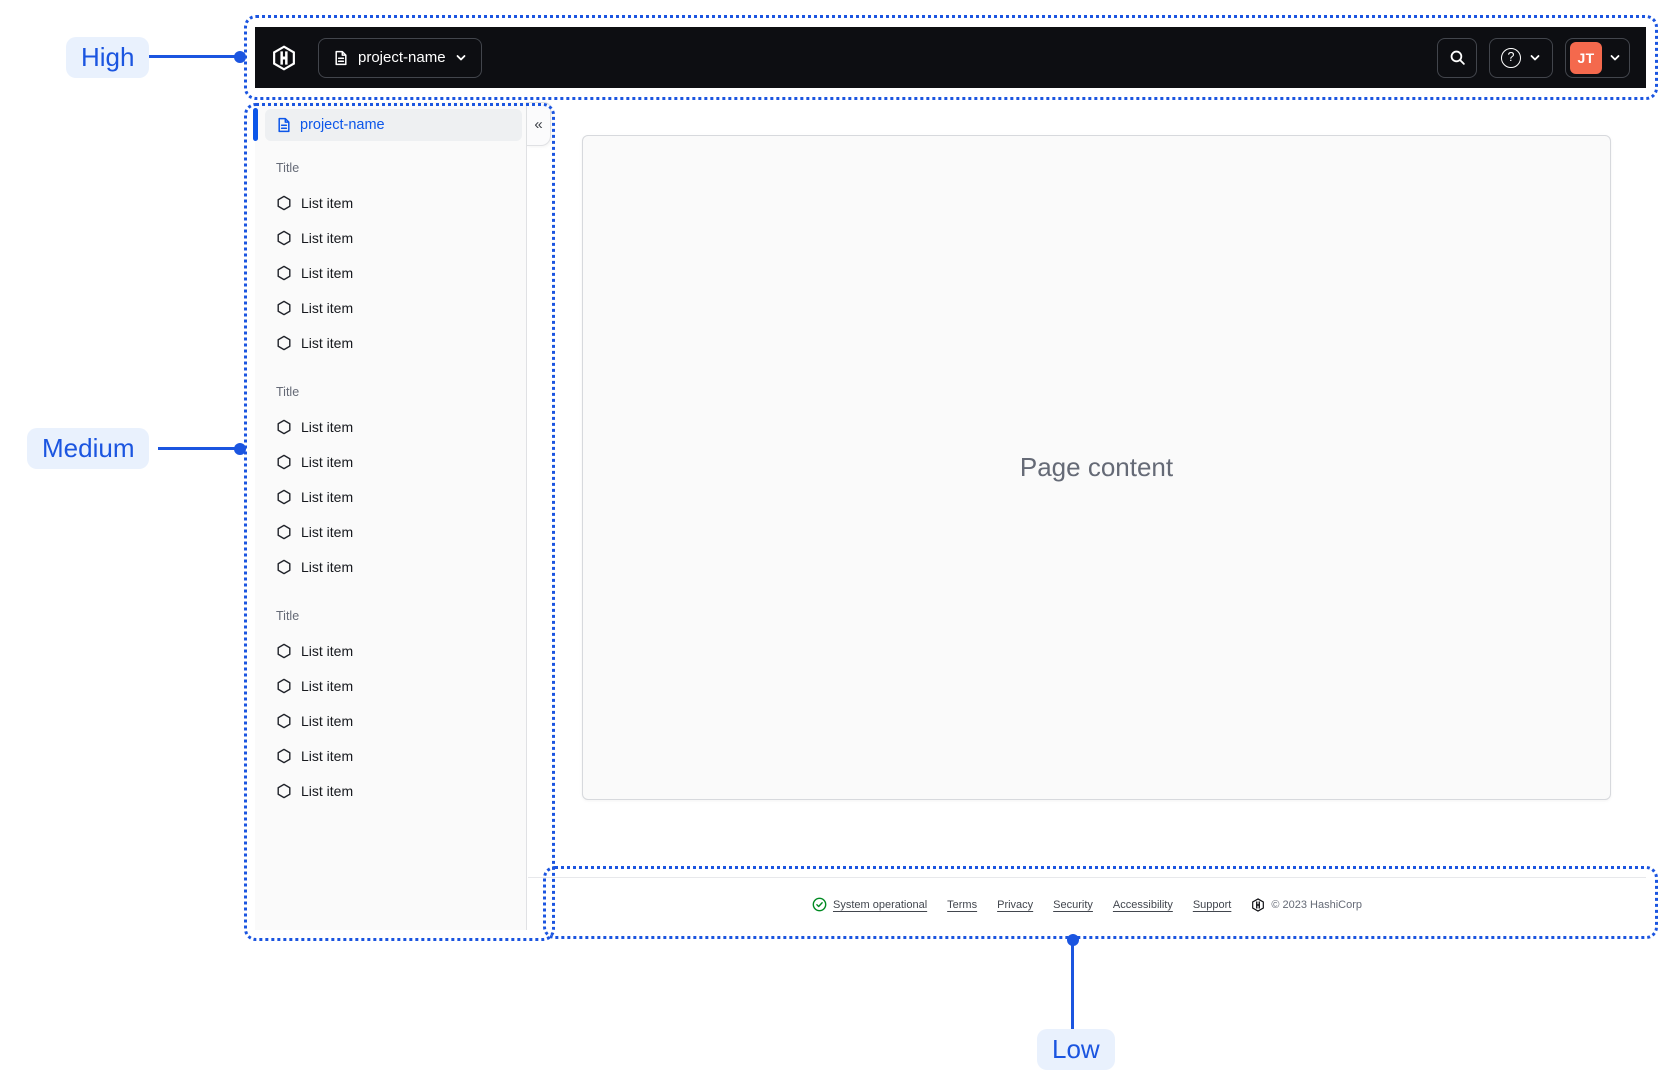 The width and height of the screenshot is (1672, 1078). I want to click on footer-link-privacy: Privacy, so click(1015, 905).